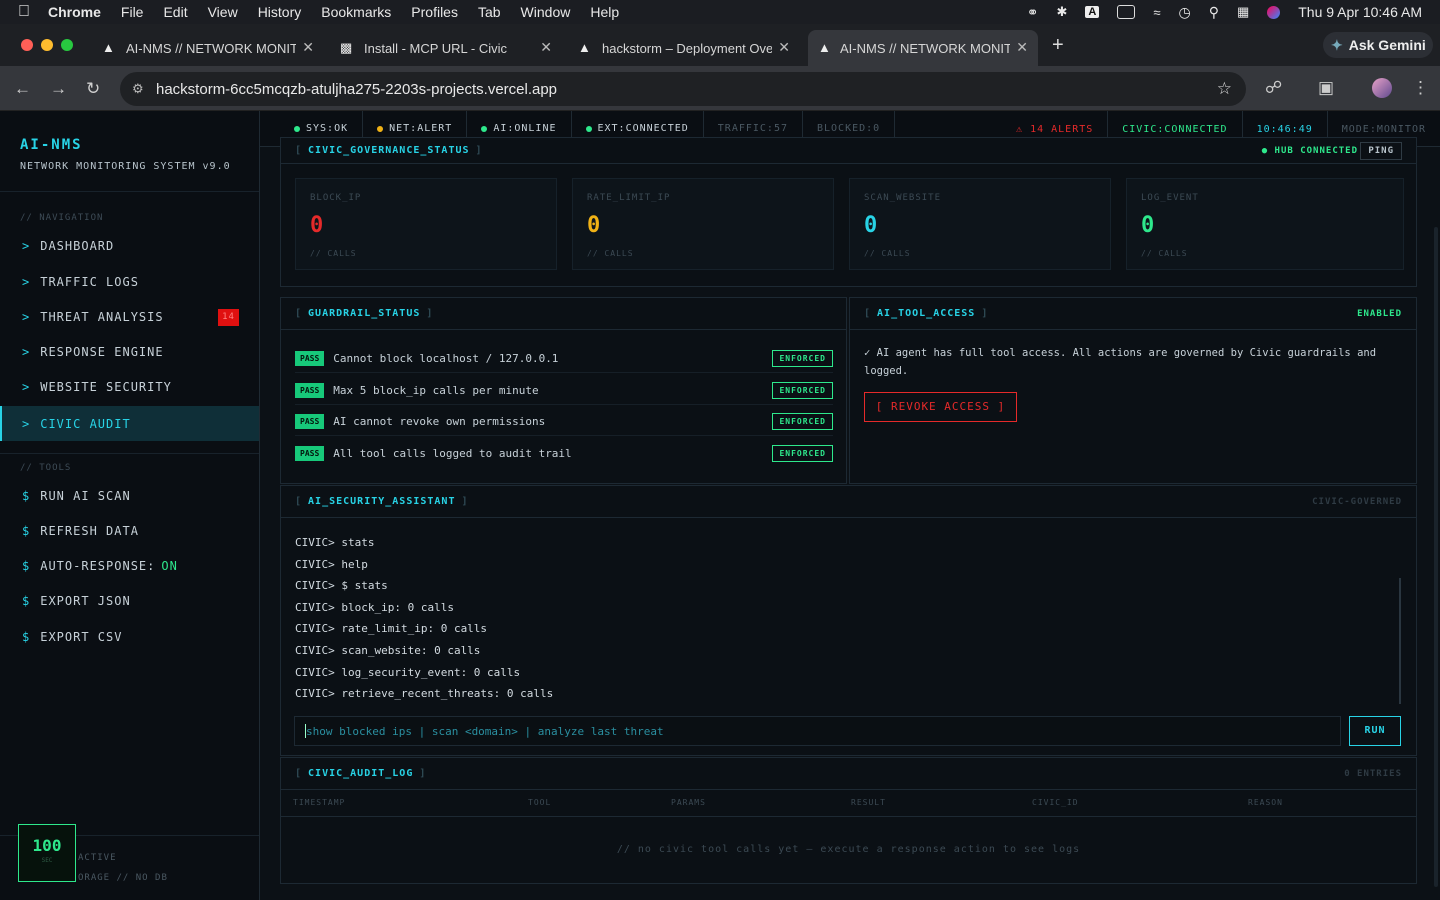 The width and height of the screenshot is (1440, 900). What do you see at coordinates (689, 48) in the screenshot?
I see `browser-tab: ▲ hackstorm – Deployment Ove ✕` at bounding box center [689, 48].